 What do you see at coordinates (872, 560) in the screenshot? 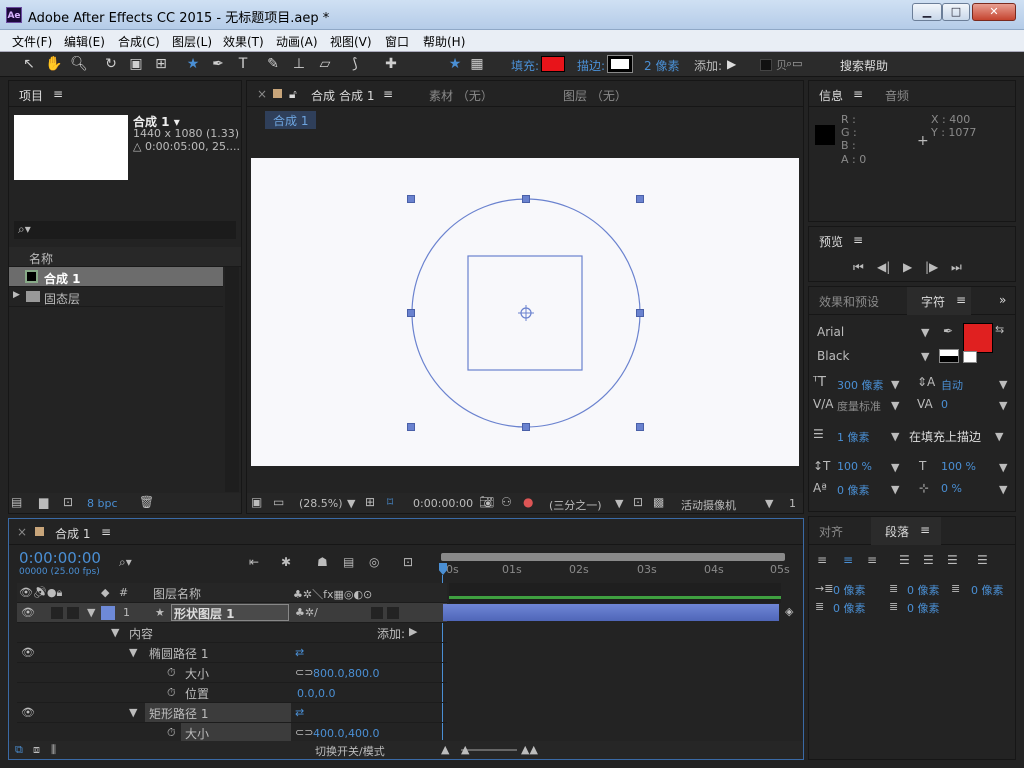
I see `align-right-icon: ≡` at bounding box center [872, 560].